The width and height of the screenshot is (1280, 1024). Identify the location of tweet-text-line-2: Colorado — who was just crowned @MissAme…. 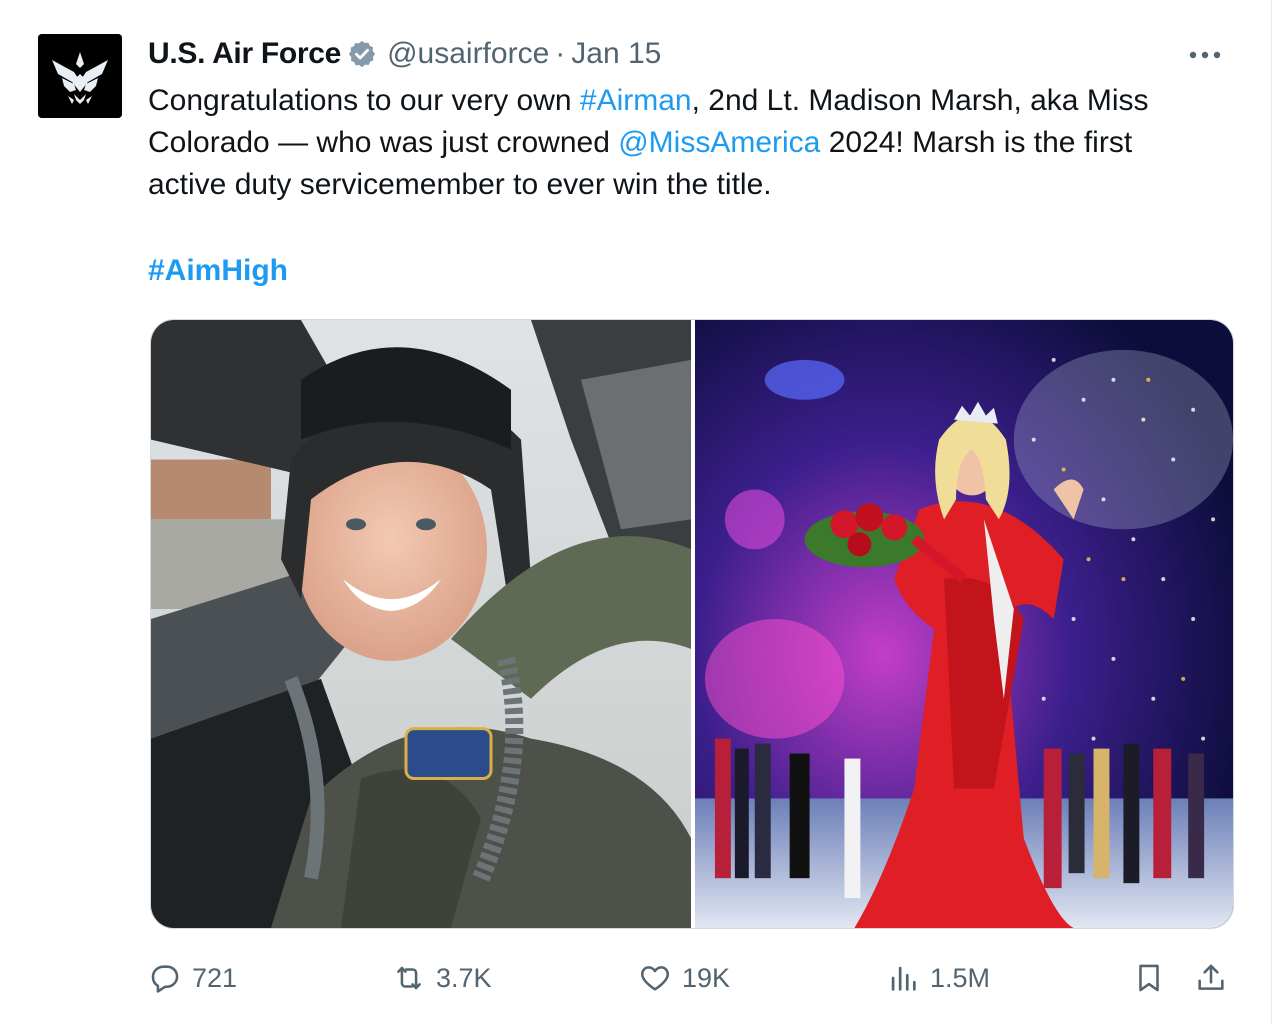
(698, 143).